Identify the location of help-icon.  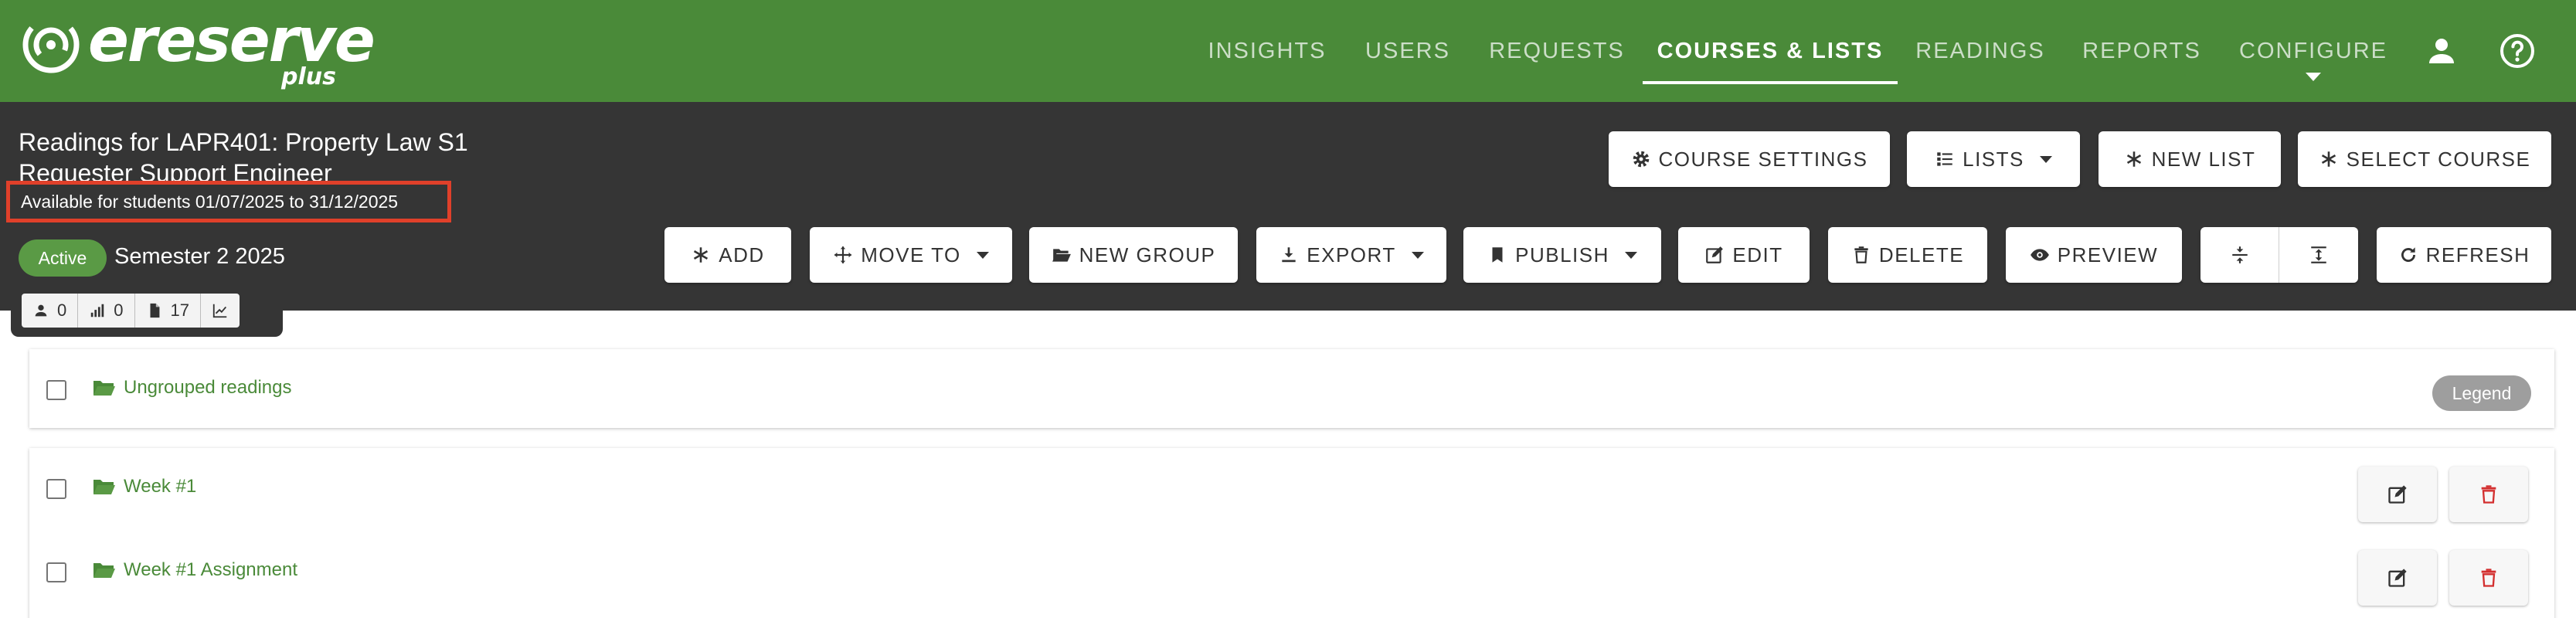
(2517, 51).